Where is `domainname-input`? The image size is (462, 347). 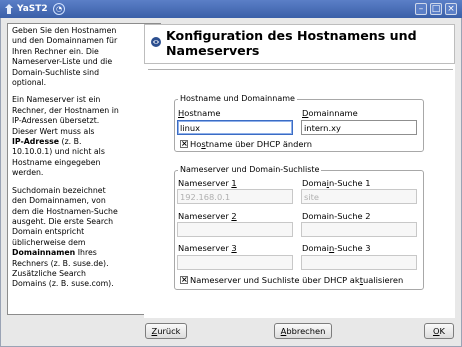
domainname-input is located at coordinates (359, 127).